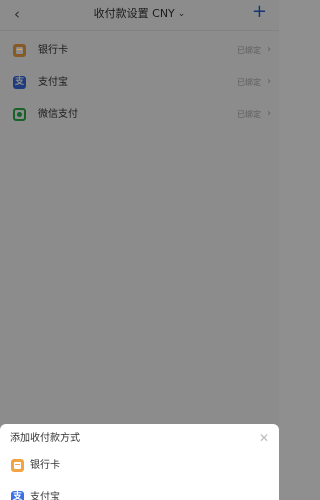 The width and height of the screenshot is (320, 500). I want to click on alipay-icon: 支, so click(17, 495).